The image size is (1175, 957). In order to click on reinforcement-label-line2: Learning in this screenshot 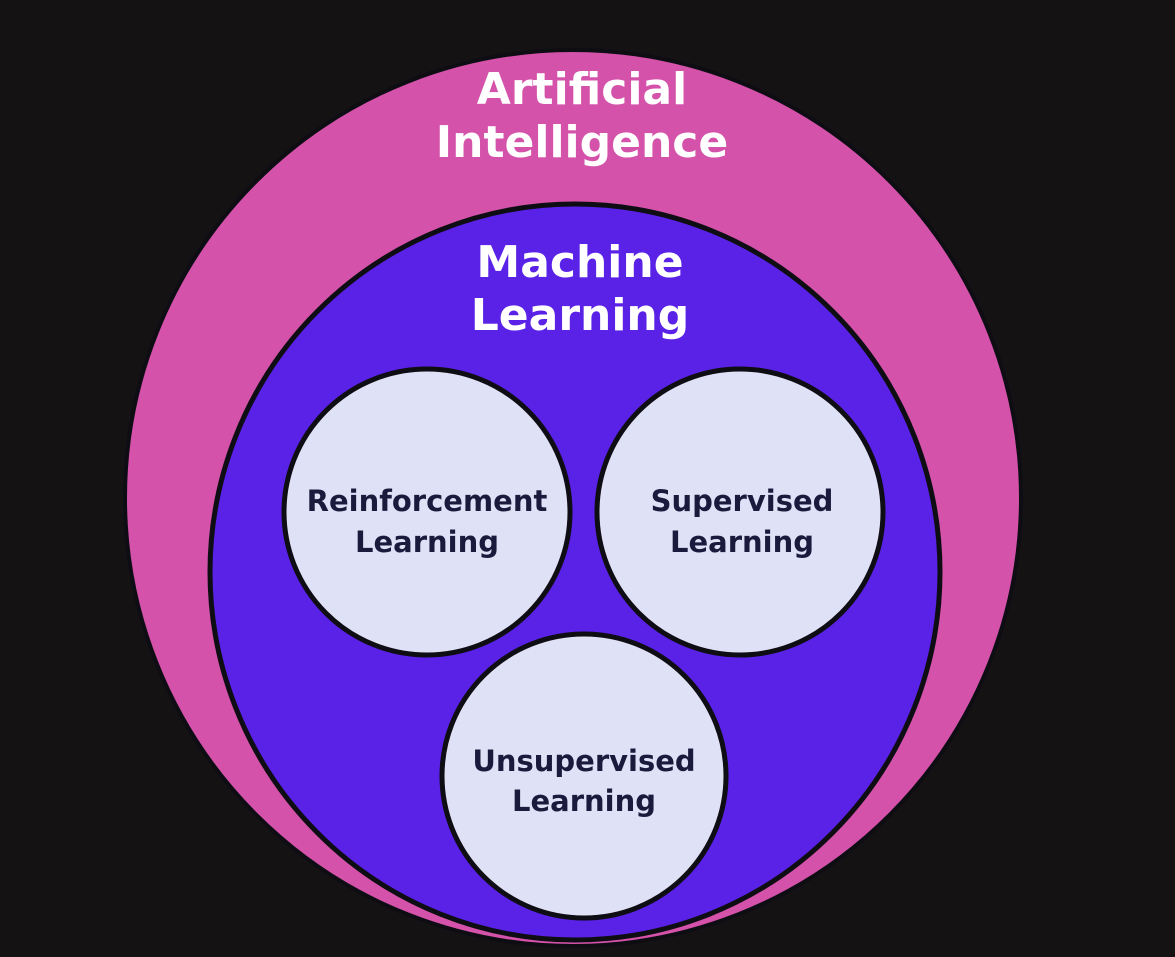, I will do `click(427, 542)`.